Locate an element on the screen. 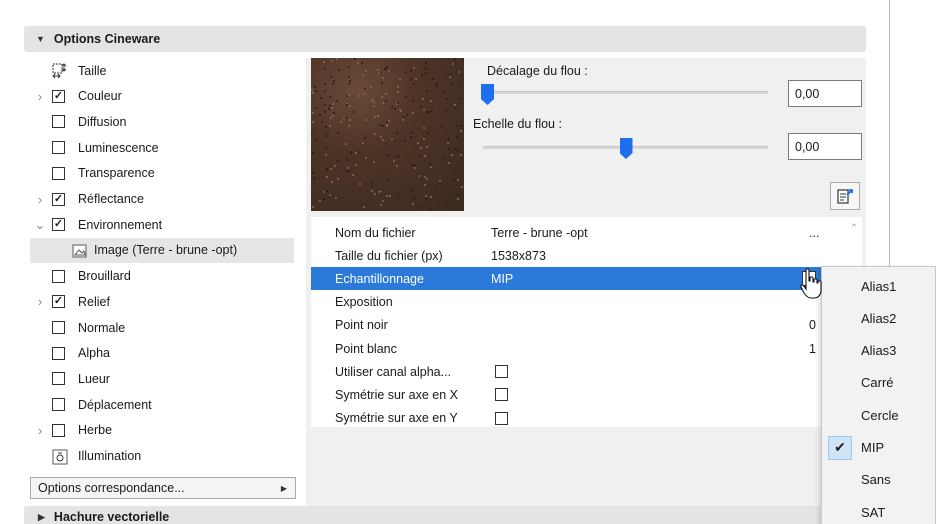  property-key: Point noir is located at coordinates (361, 325).